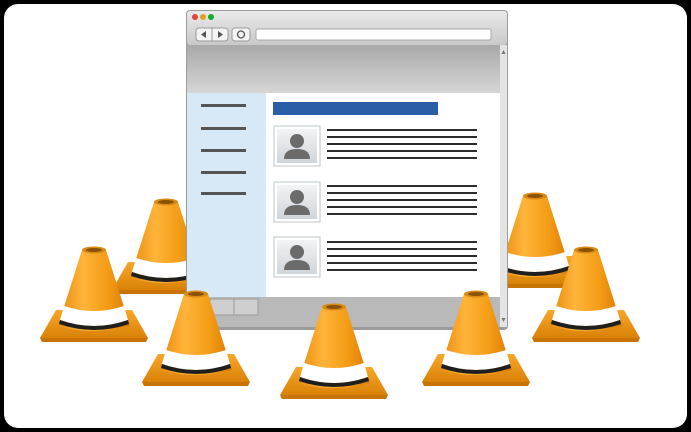 The image size is (691, 432). Describe the element at coordinates (241, 34) in the screenshot. I see `reload-button` at that location.